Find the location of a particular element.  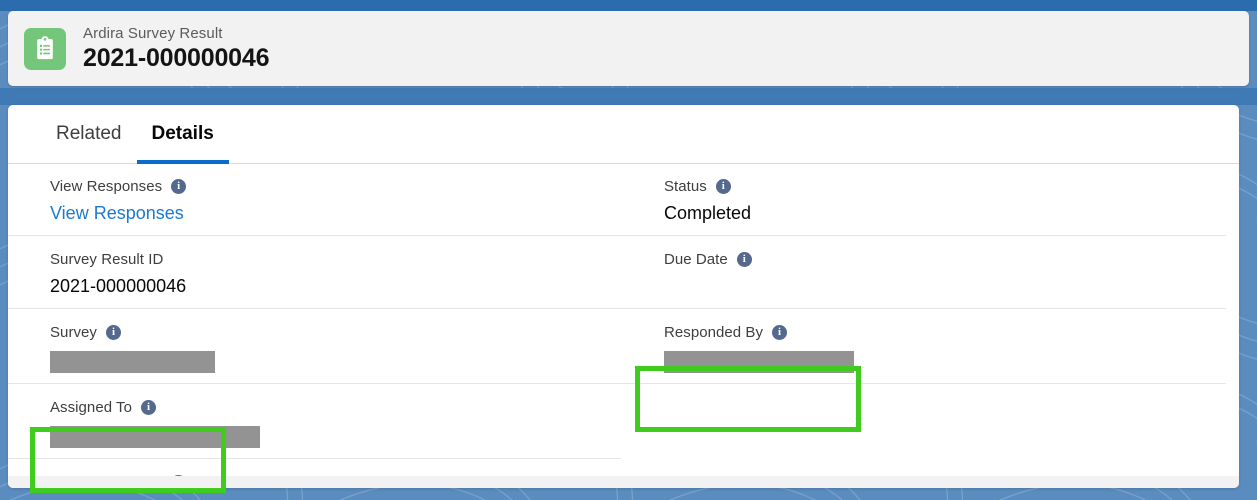

tab-details: Details is located at coordinates (183, 134).